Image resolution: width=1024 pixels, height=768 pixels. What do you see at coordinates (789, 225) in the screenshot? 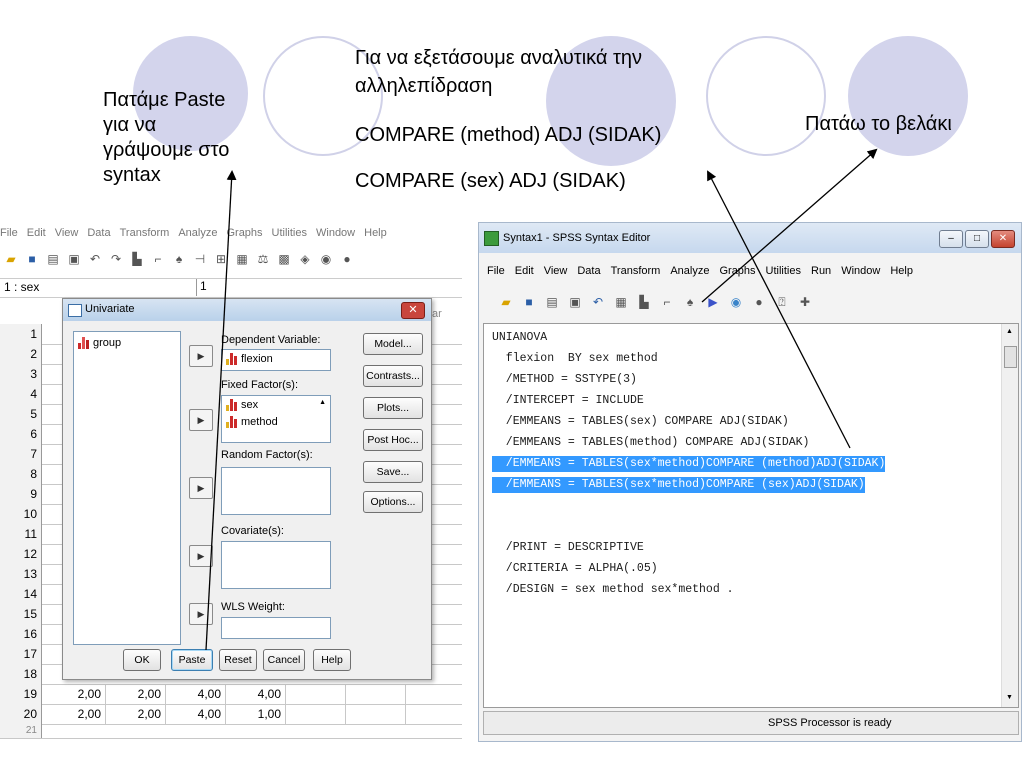
I see `arrow-to-run-button` at bounding box center [789, 225].